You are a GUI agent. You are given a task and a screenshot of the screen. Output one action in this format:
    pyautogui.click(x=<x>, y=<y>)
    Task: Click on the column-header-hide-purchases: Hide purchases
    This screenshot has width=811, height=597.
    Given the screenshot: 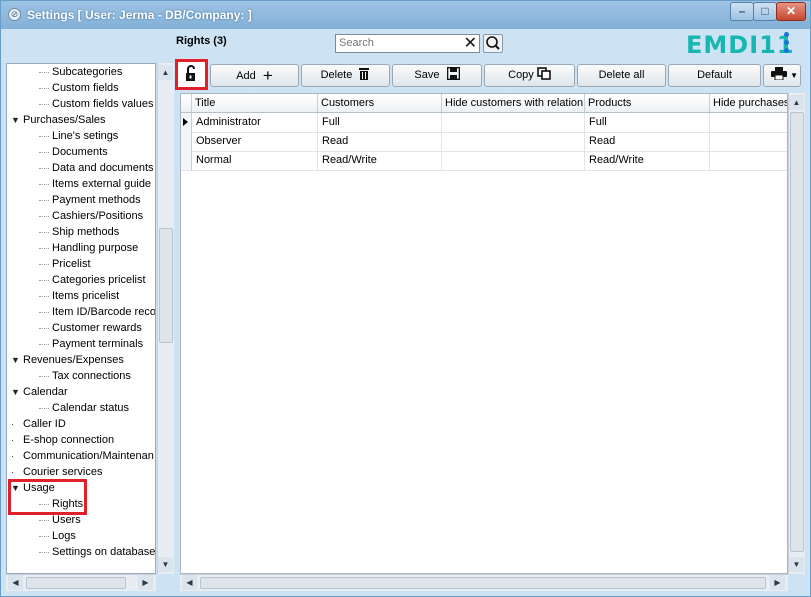 What is the action you would take?
    pyautogui.click(x=748, y=103)
    